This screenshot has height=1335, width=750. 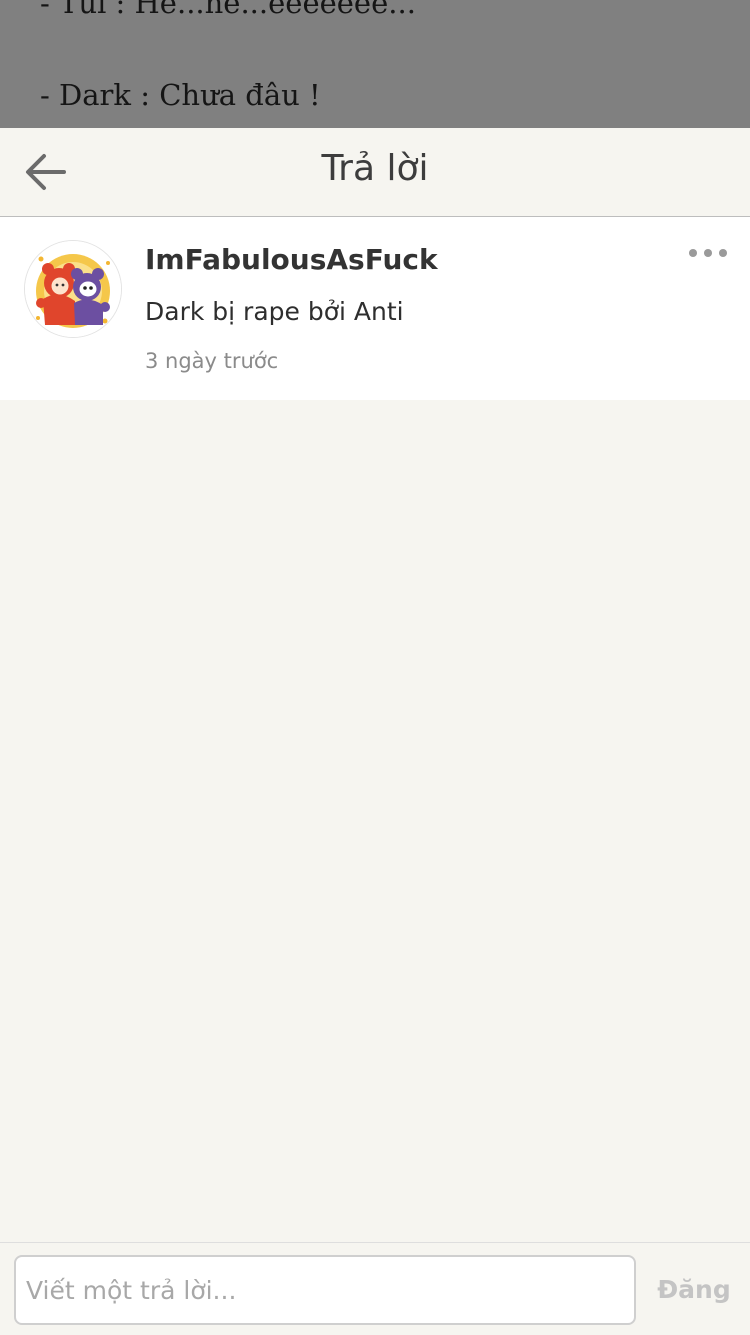 What do you see at coordinates (291, 259) in the screenshot?
I see `comment-author: ImFabulousAsFuck` at bounding box center [291, 259].